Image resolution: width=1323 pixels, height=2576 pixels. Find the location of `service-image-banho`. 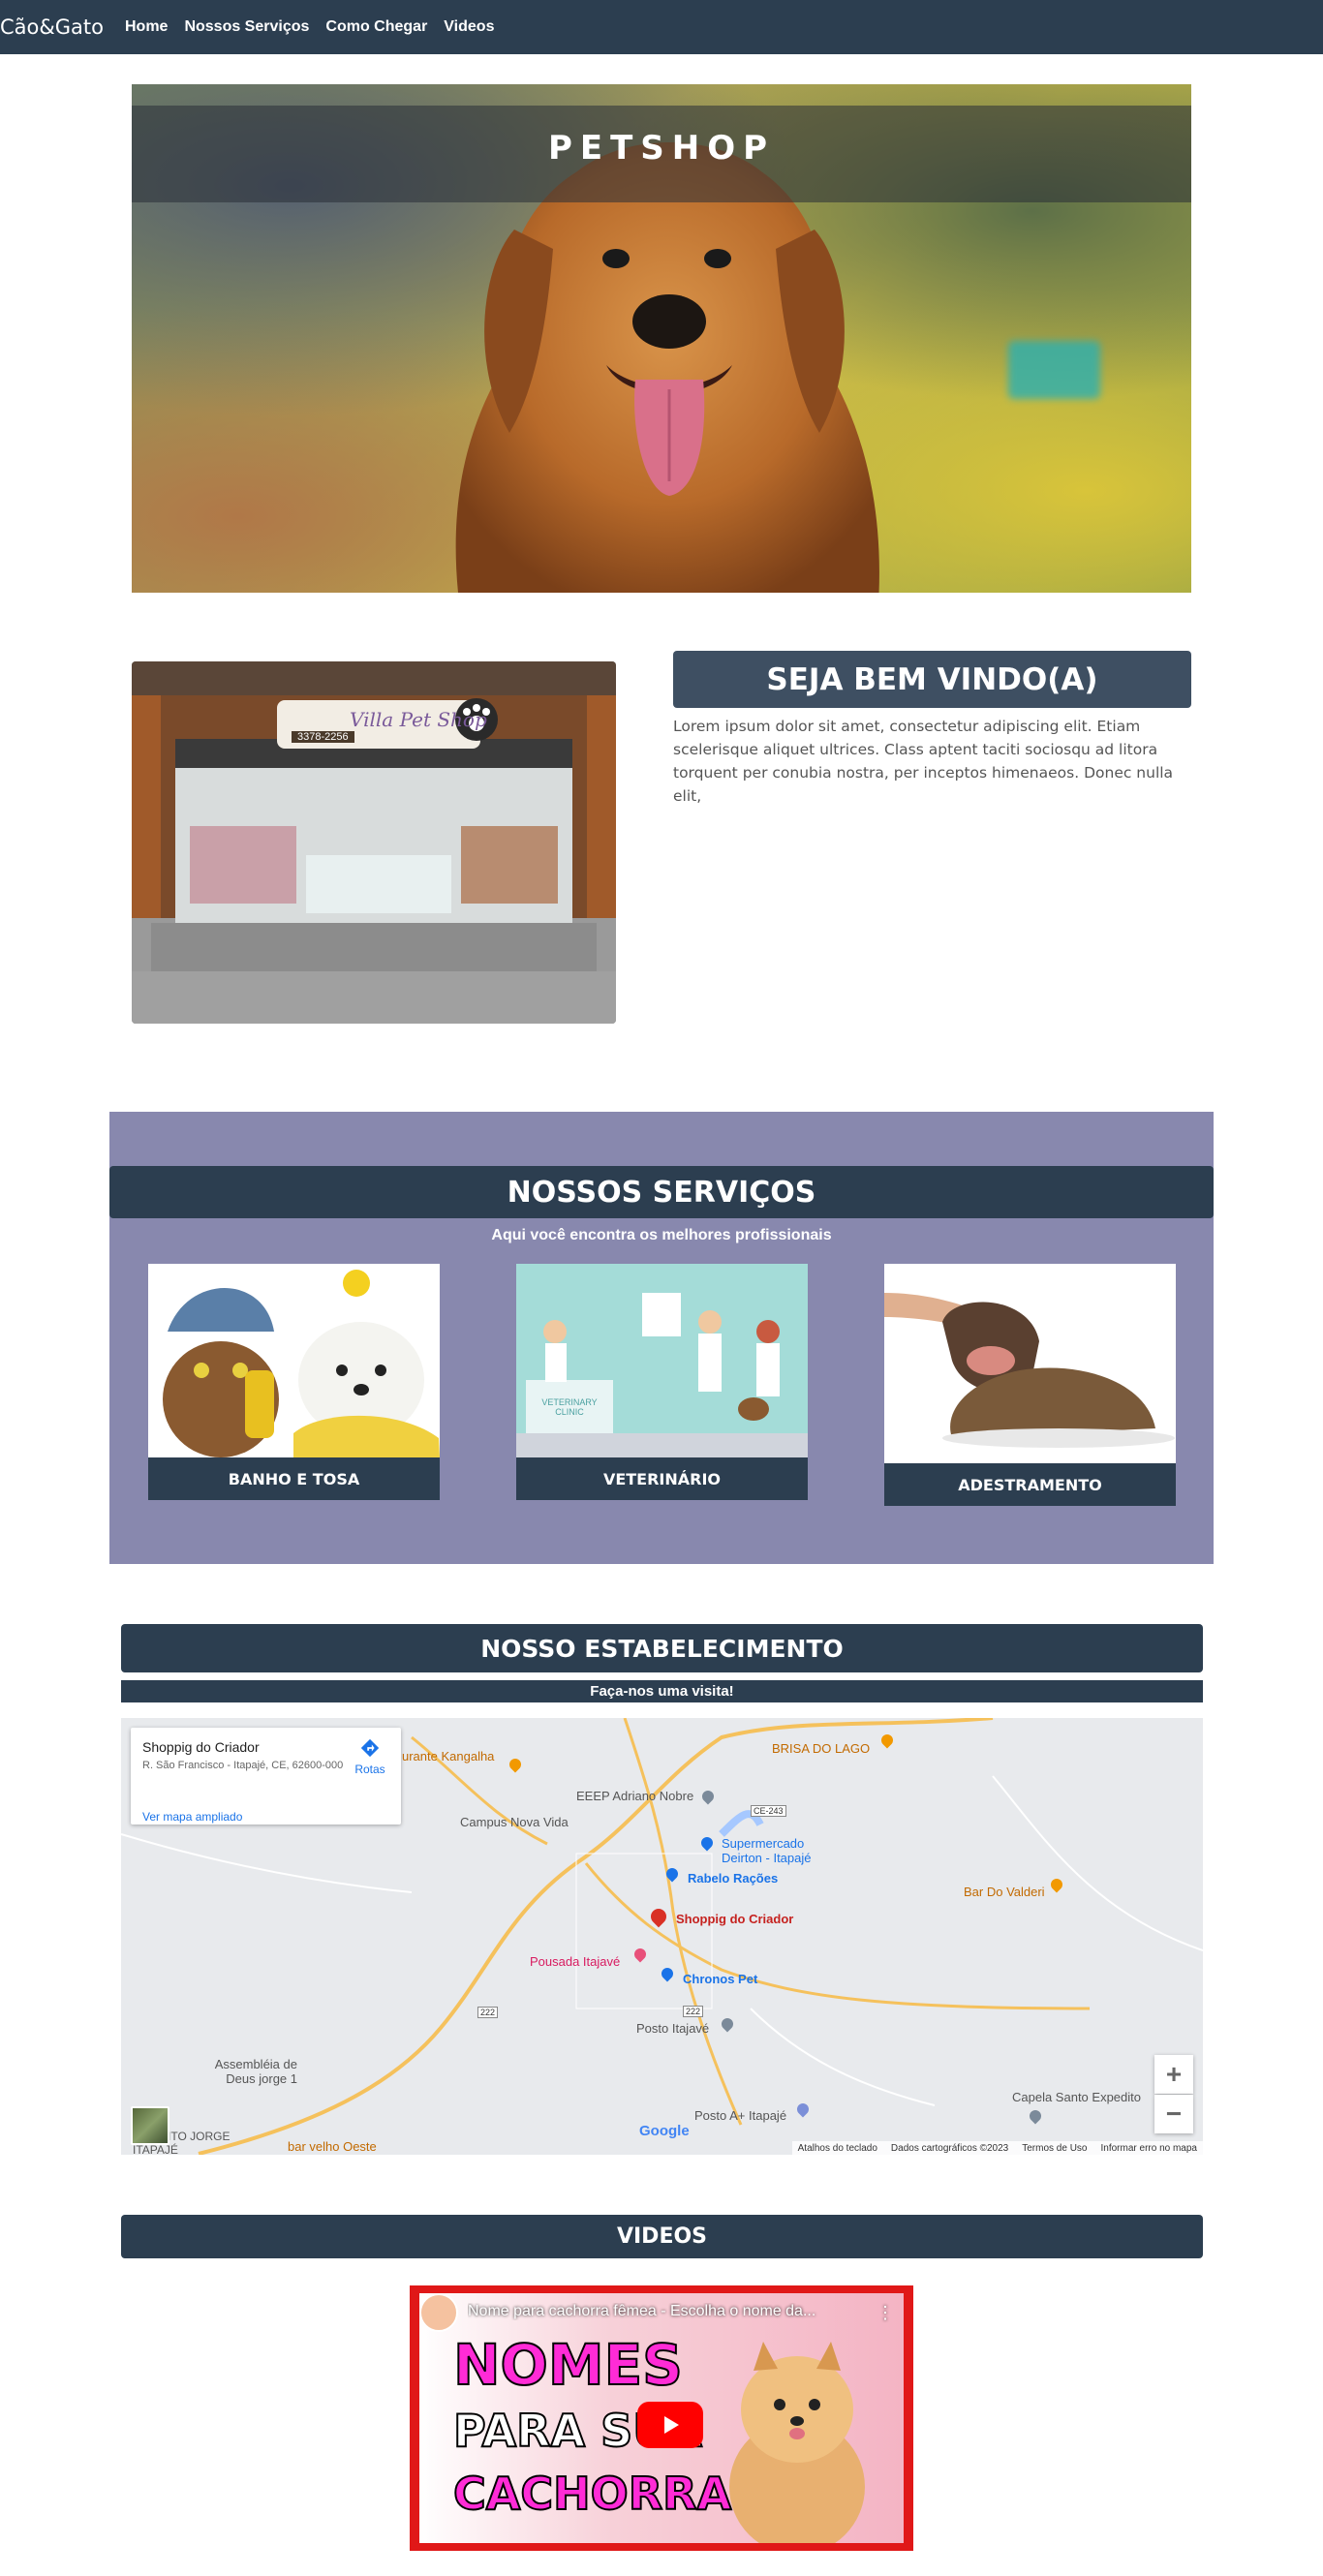

service-image-banho is located at coordinates (294, 1360).